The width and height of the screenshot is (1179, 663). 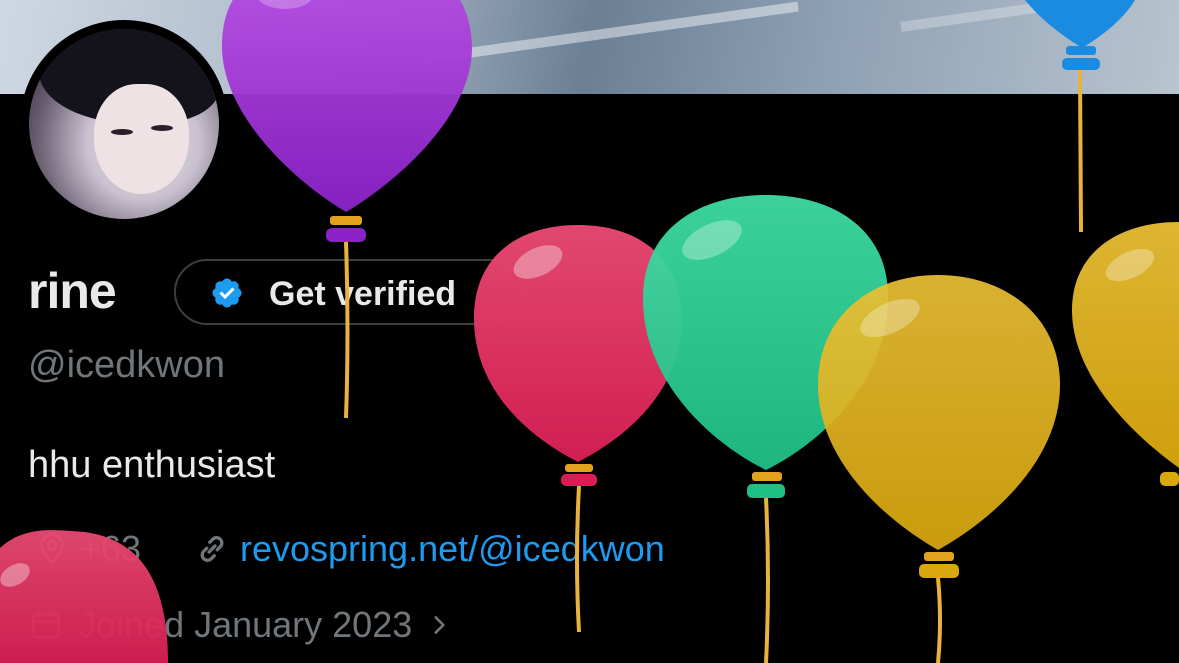 What do you see at coordinates (452, 549) in the screenshot?
I see `website-link: revospring.net/@icedkwon` at bounding box center [452, 549].